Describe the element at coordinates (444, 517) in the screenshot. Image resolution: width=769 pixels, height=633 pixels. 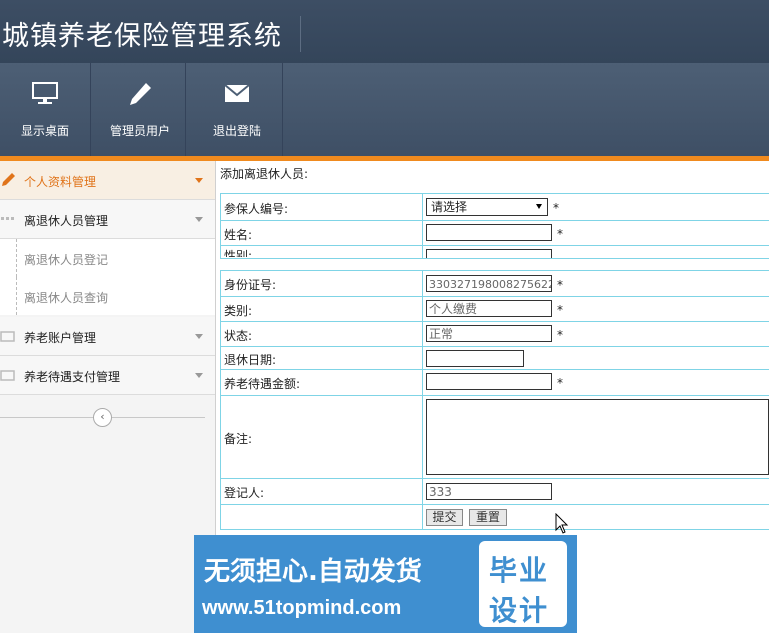
I see `submit-button: 提交` at that location.